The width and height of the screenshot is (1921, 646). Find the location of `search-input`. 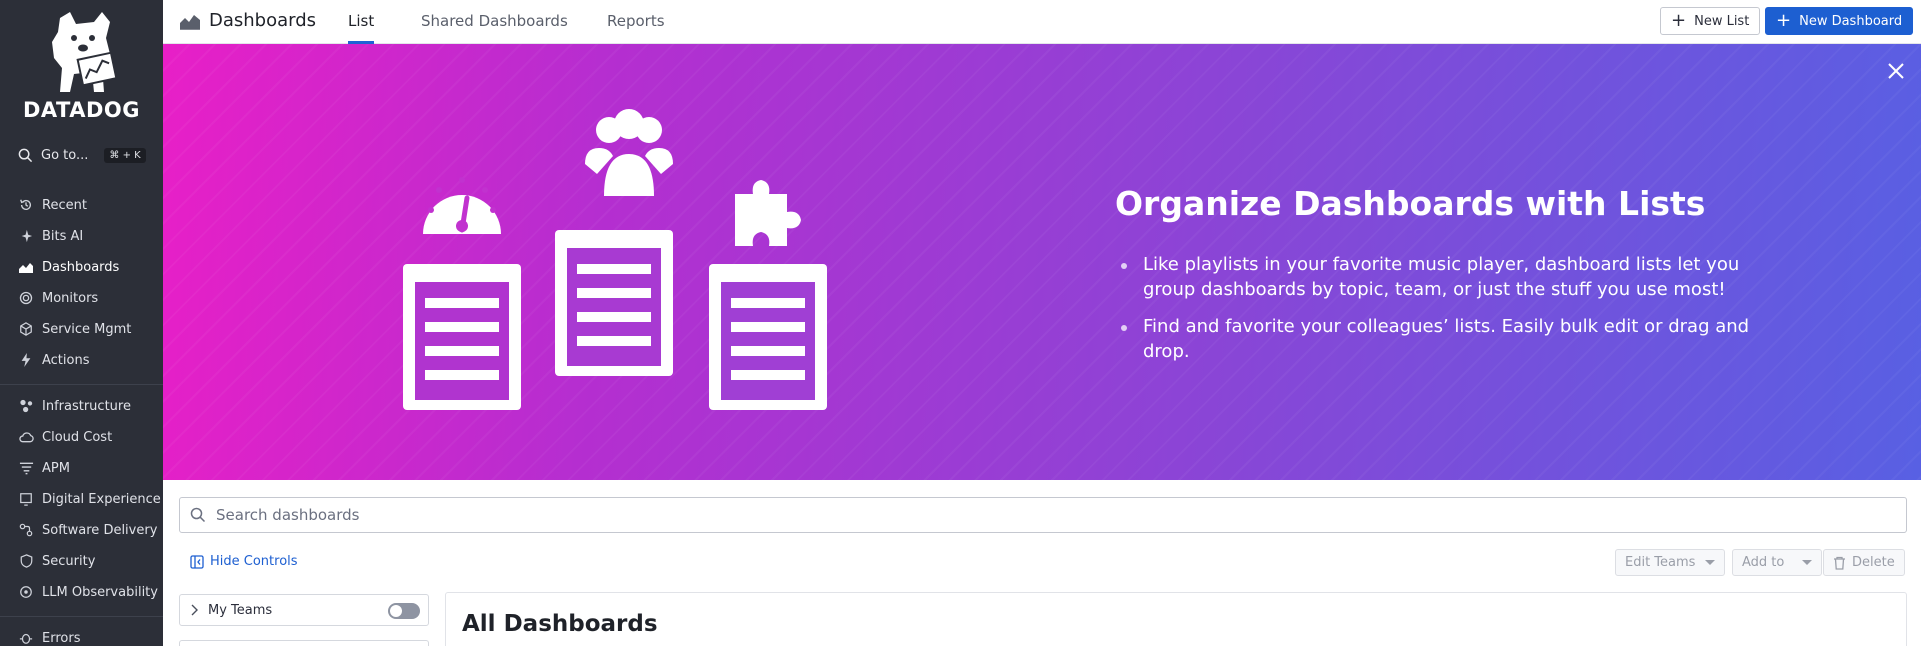

search-input is located at coordinates (1016, 515).